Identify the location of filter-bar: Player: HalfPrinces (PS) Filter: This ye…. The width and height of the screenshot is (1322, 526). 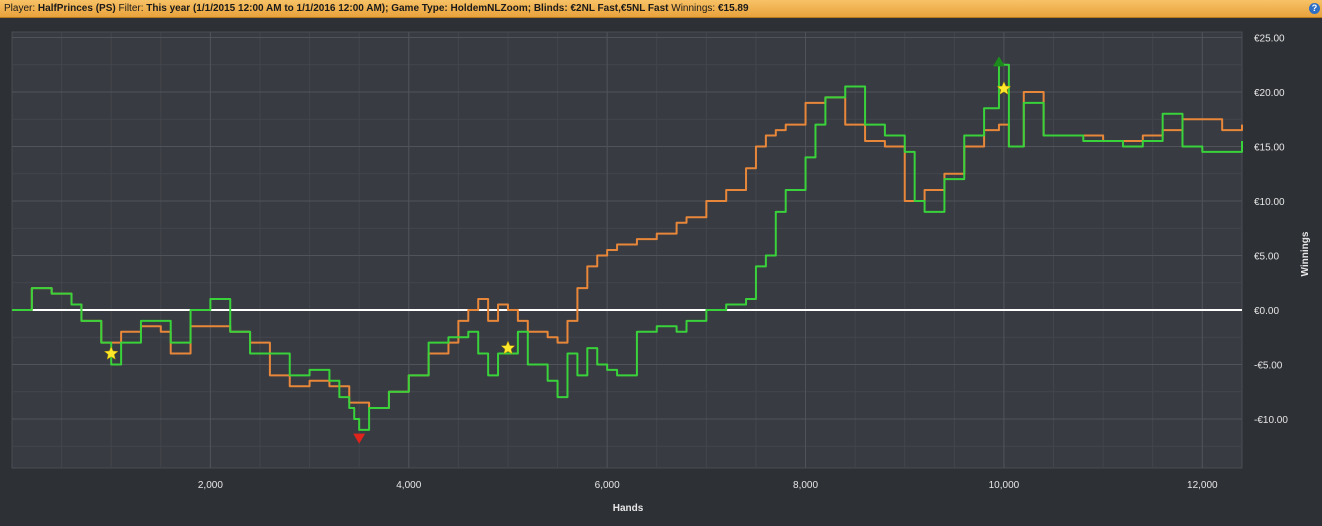
(661, 9).